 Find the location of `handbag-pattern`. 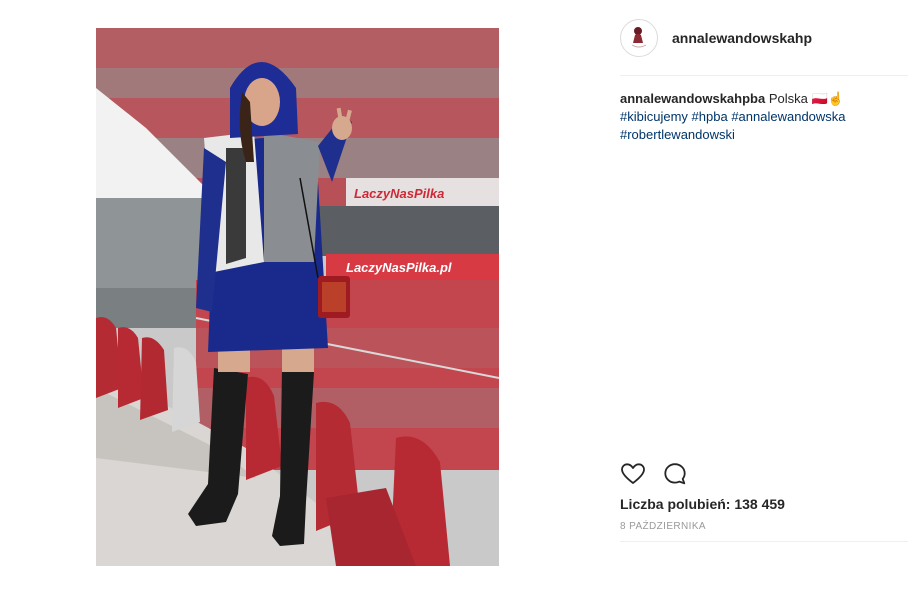

handbag-pattern is located at coordinates (334, 297).